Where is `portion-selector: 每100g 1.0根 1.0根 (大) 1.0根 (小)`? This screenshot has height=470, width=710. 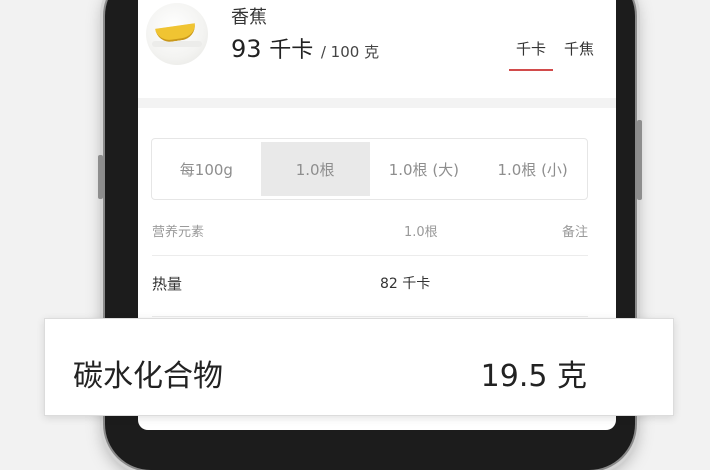 portion-selector: 每100g 1.0根 1.0根 (大) 1.0根 (小) is located at coordinates (369, 169).